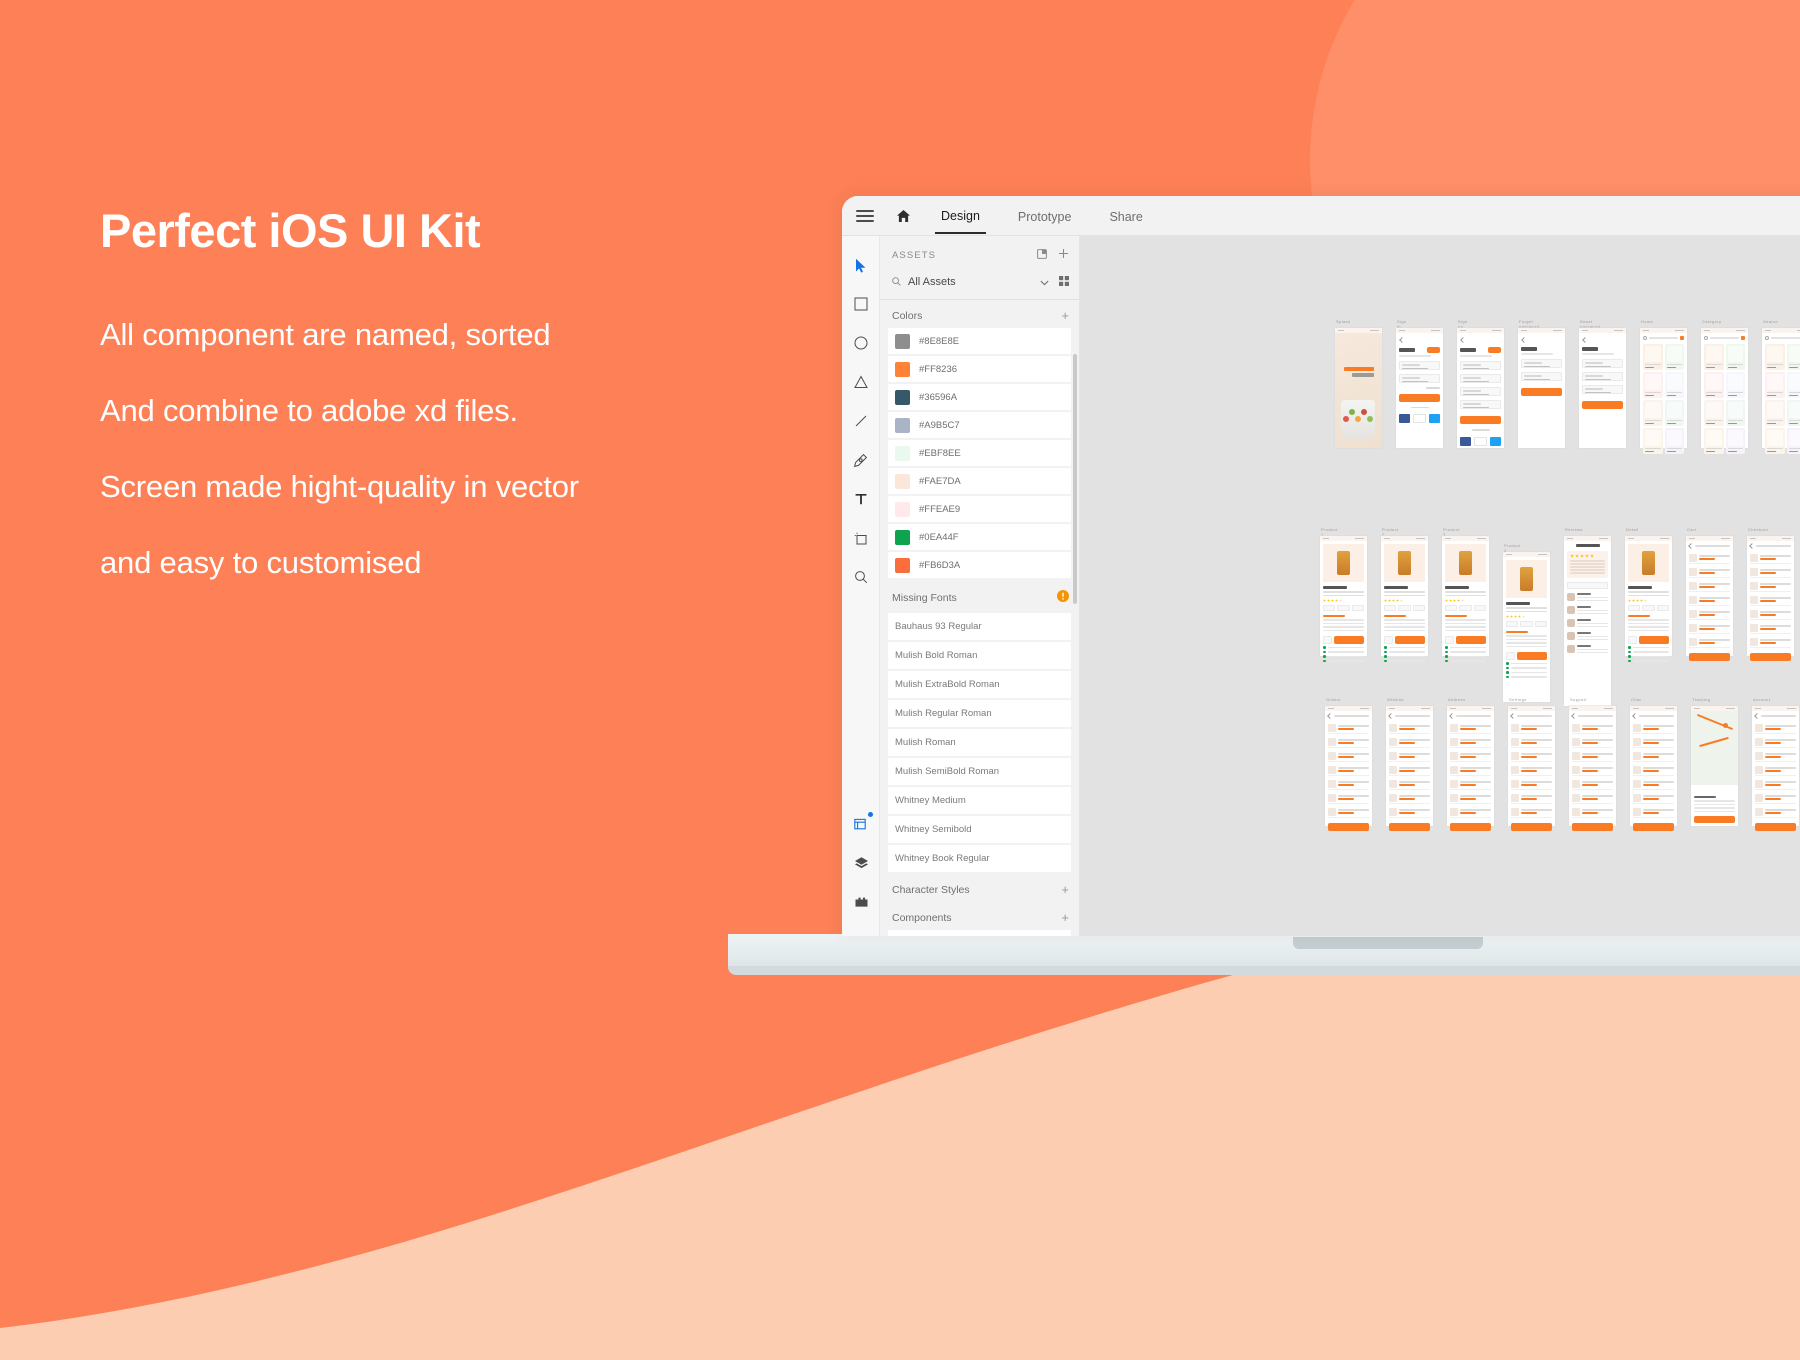  What do you see at coordinates (1480, 441) in the screenshot?
I see `social-login-button` at bounding box center [1480, 441].